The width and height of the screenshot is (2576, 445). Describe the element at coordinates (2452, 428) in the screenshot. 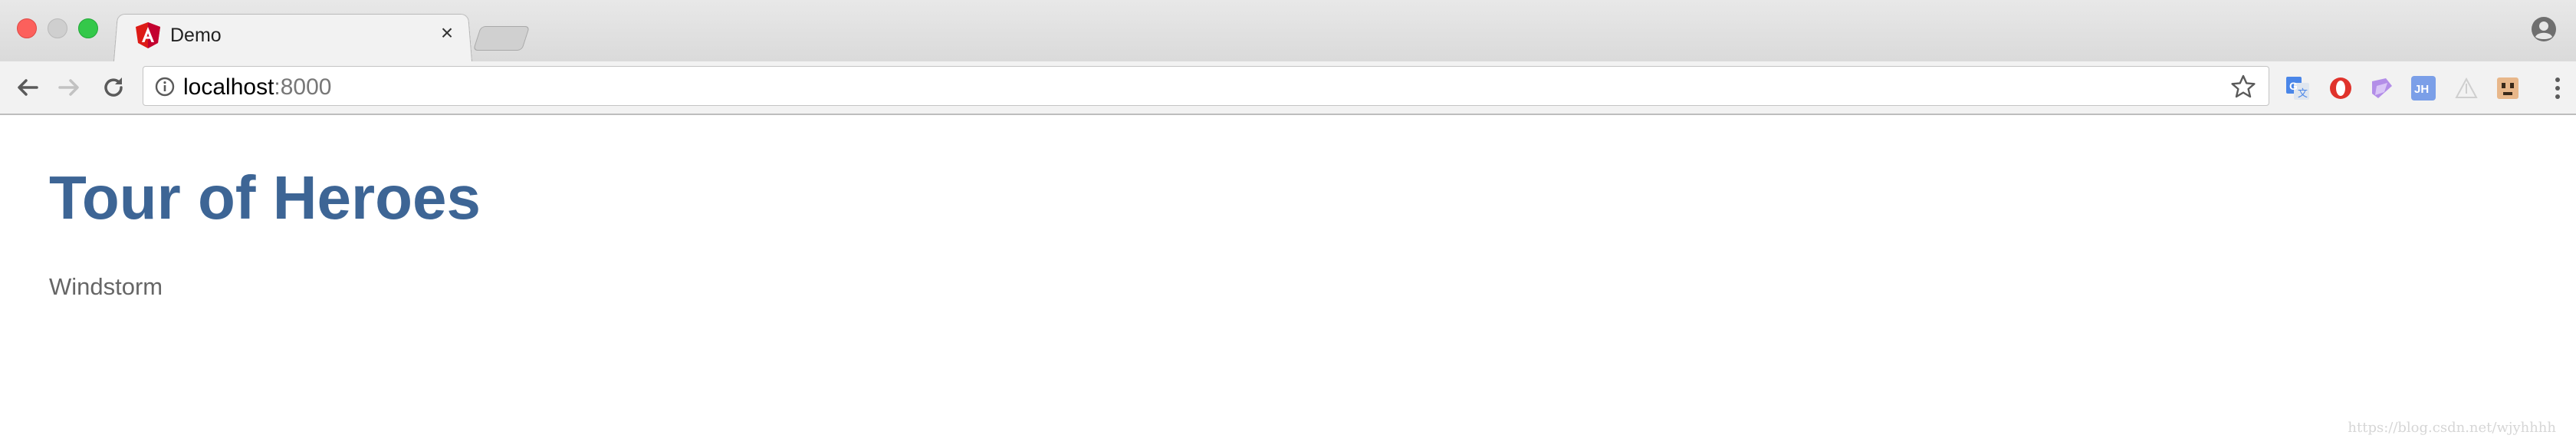

I see `watermark-text: https://blog.csdn.net/wjyhhhh` at that location.